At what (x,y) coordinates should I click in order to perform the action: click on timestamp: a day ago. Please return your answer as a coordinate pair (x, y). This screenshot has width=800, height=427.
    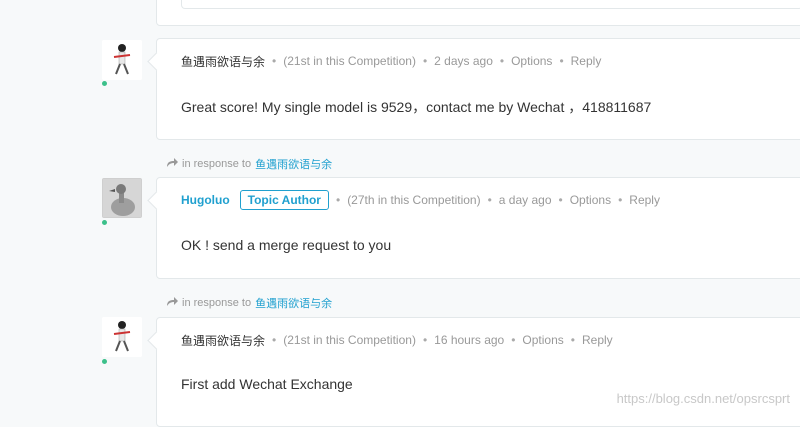
    Looking at the image, I should click on (525, 200).